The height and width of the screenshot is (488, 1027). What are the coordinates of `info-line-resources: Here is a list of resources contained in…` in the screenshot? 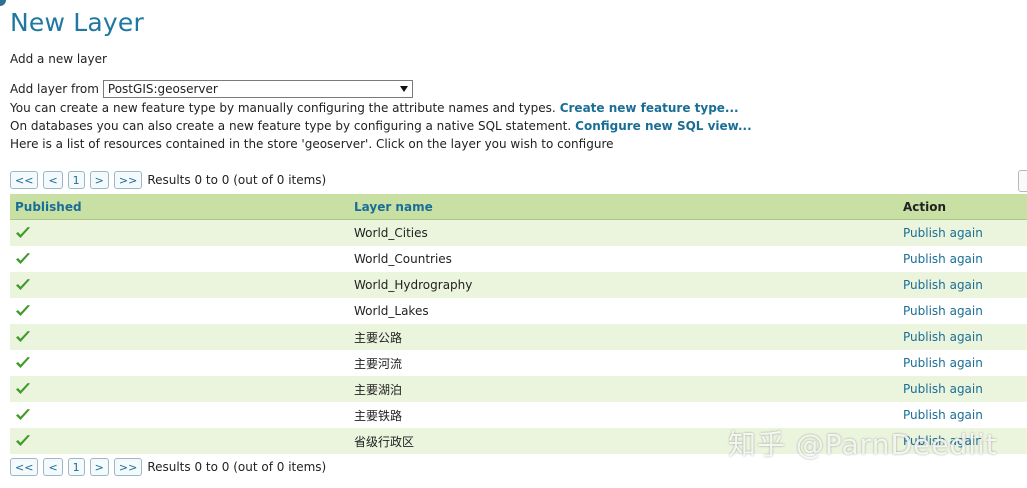 It's located at (312, 144).